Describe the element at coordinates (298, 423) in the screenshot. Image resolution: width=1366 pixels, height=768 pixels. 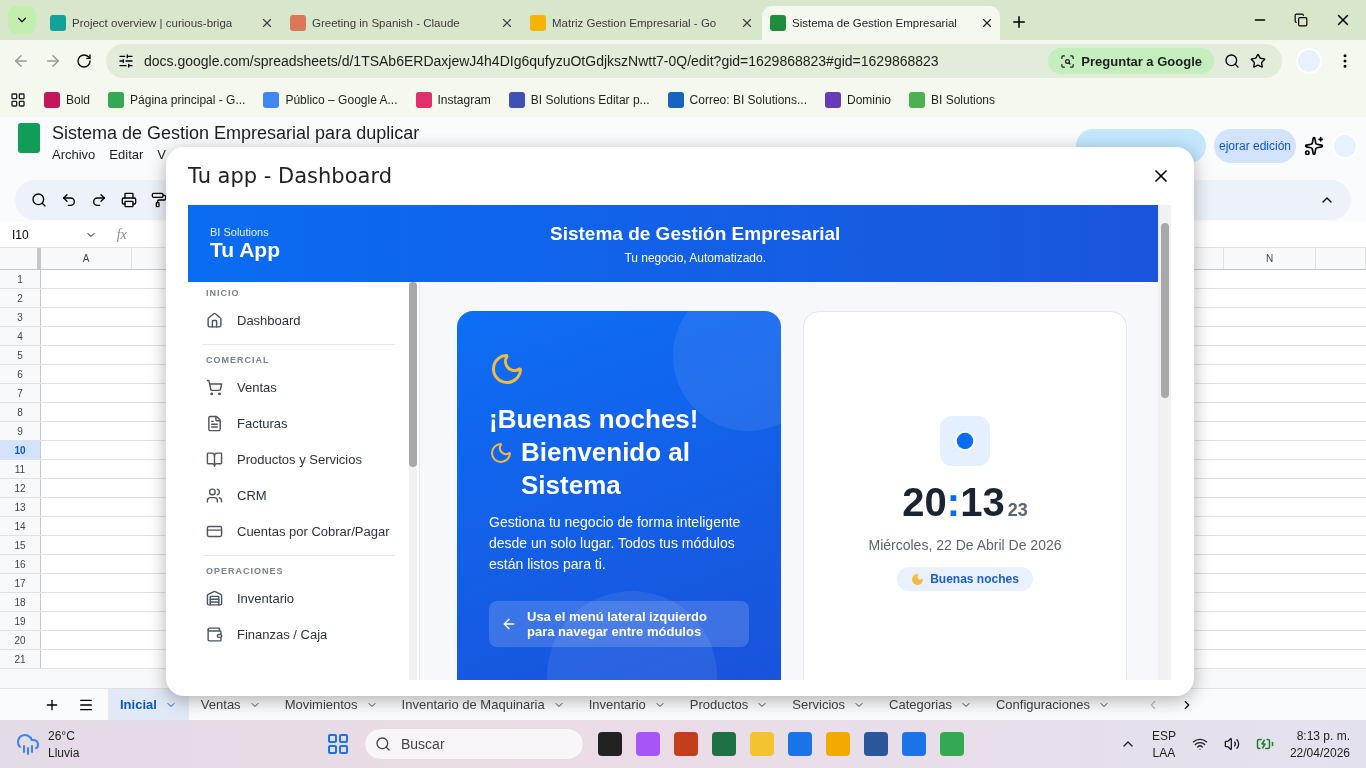
I see `nav-item: Facturas` at that location.